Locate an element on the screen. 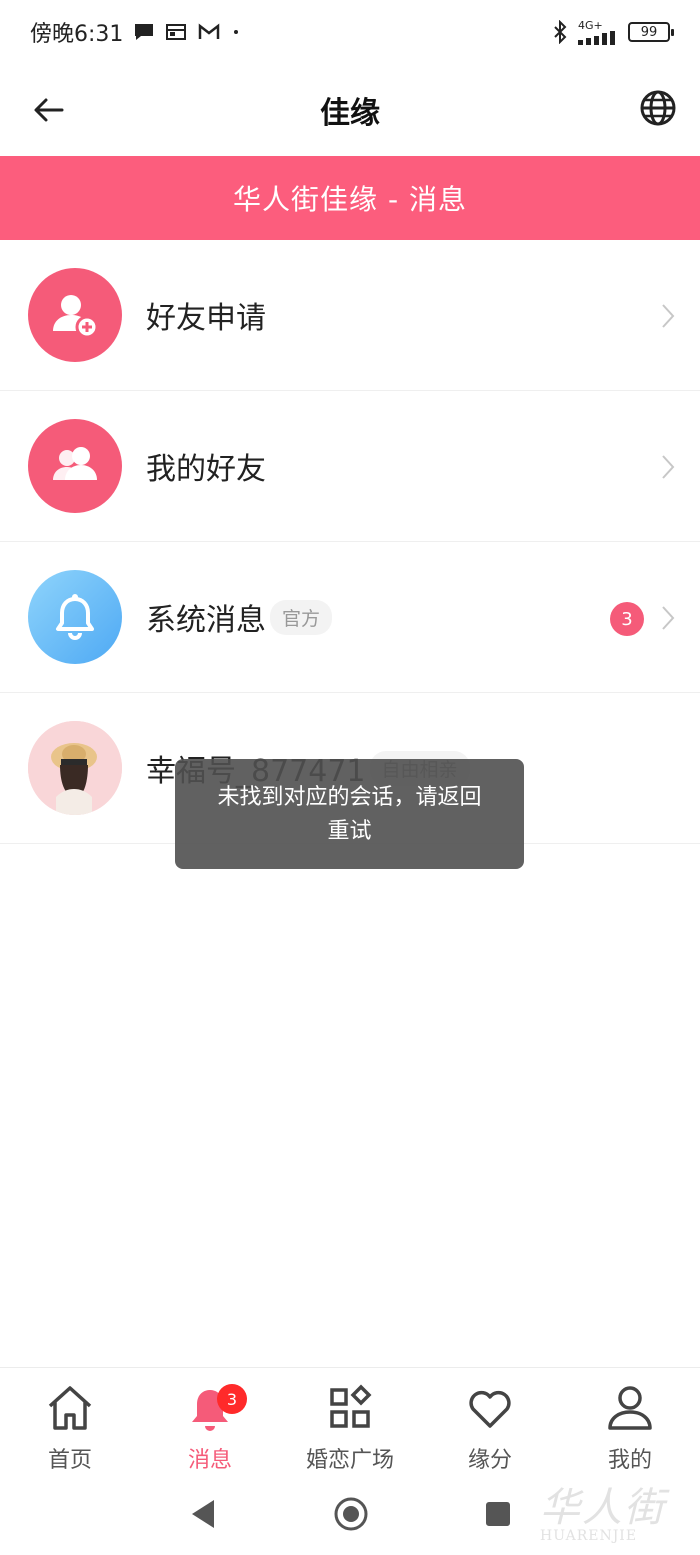 This screenshot has height=1555, width=700. chat-notification-icon is located at coordinates (144, 32).